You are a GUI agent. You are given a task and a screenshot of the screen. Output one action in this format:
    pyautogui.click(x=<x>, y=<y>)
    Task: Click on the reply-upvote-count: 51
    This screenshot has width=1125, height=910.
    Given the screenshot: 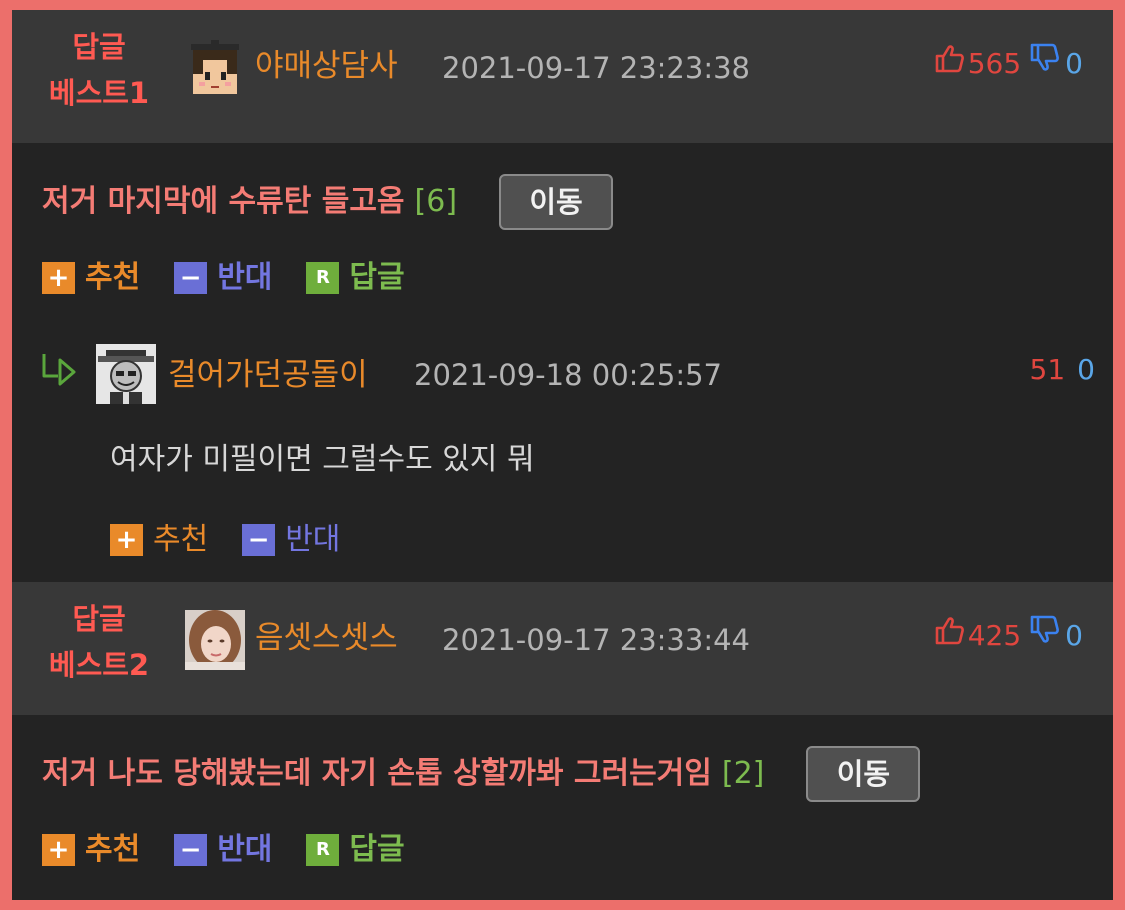 What is the action you would take?
    pyautogui.click(x=1047, y=369)
    